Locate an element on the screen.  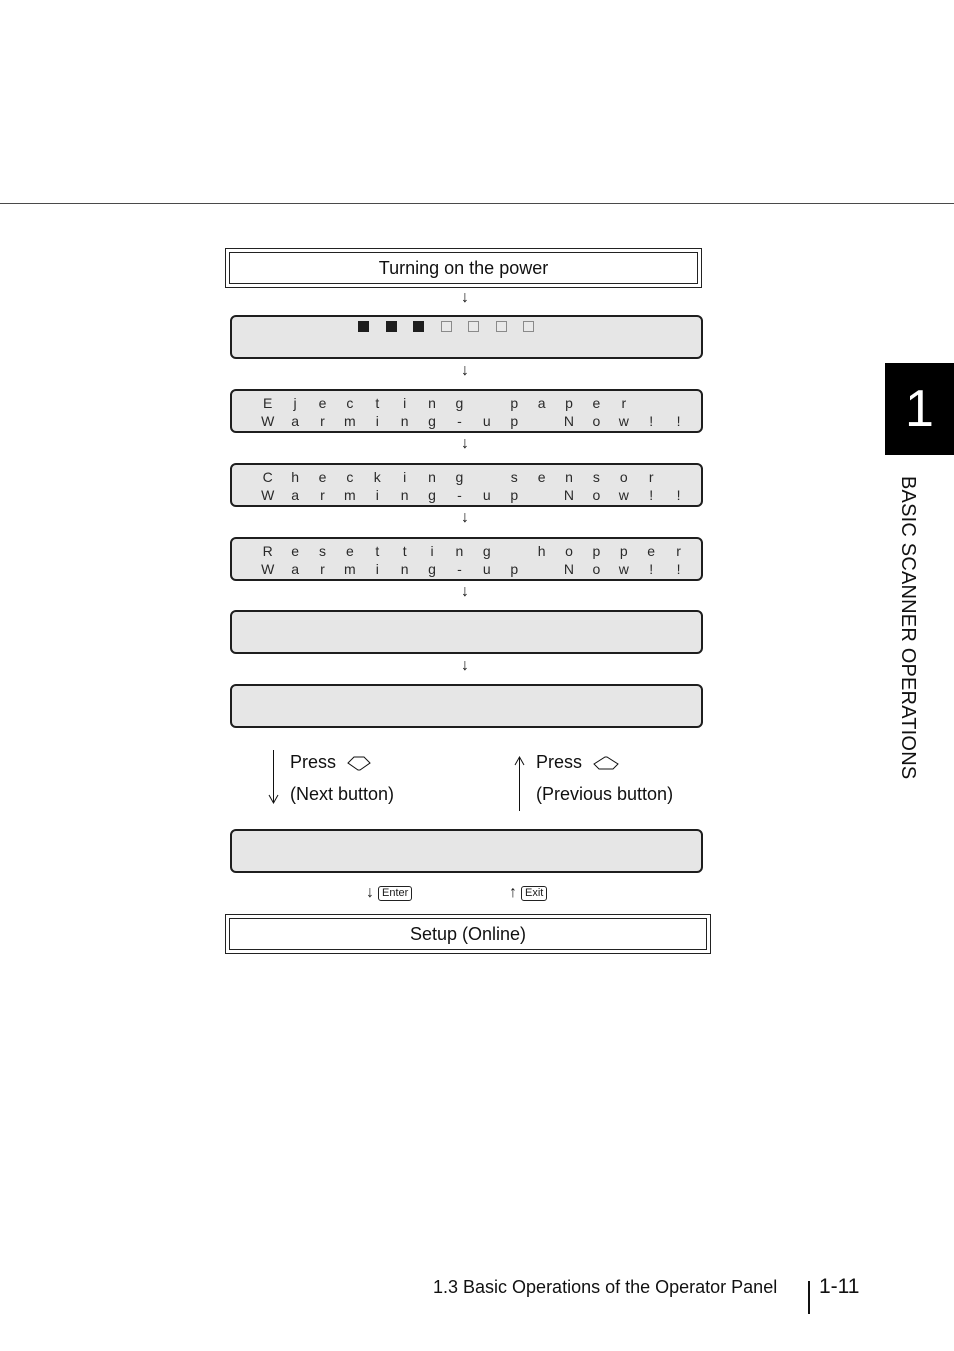
footer-separator is located at coordinates (809, 1297).